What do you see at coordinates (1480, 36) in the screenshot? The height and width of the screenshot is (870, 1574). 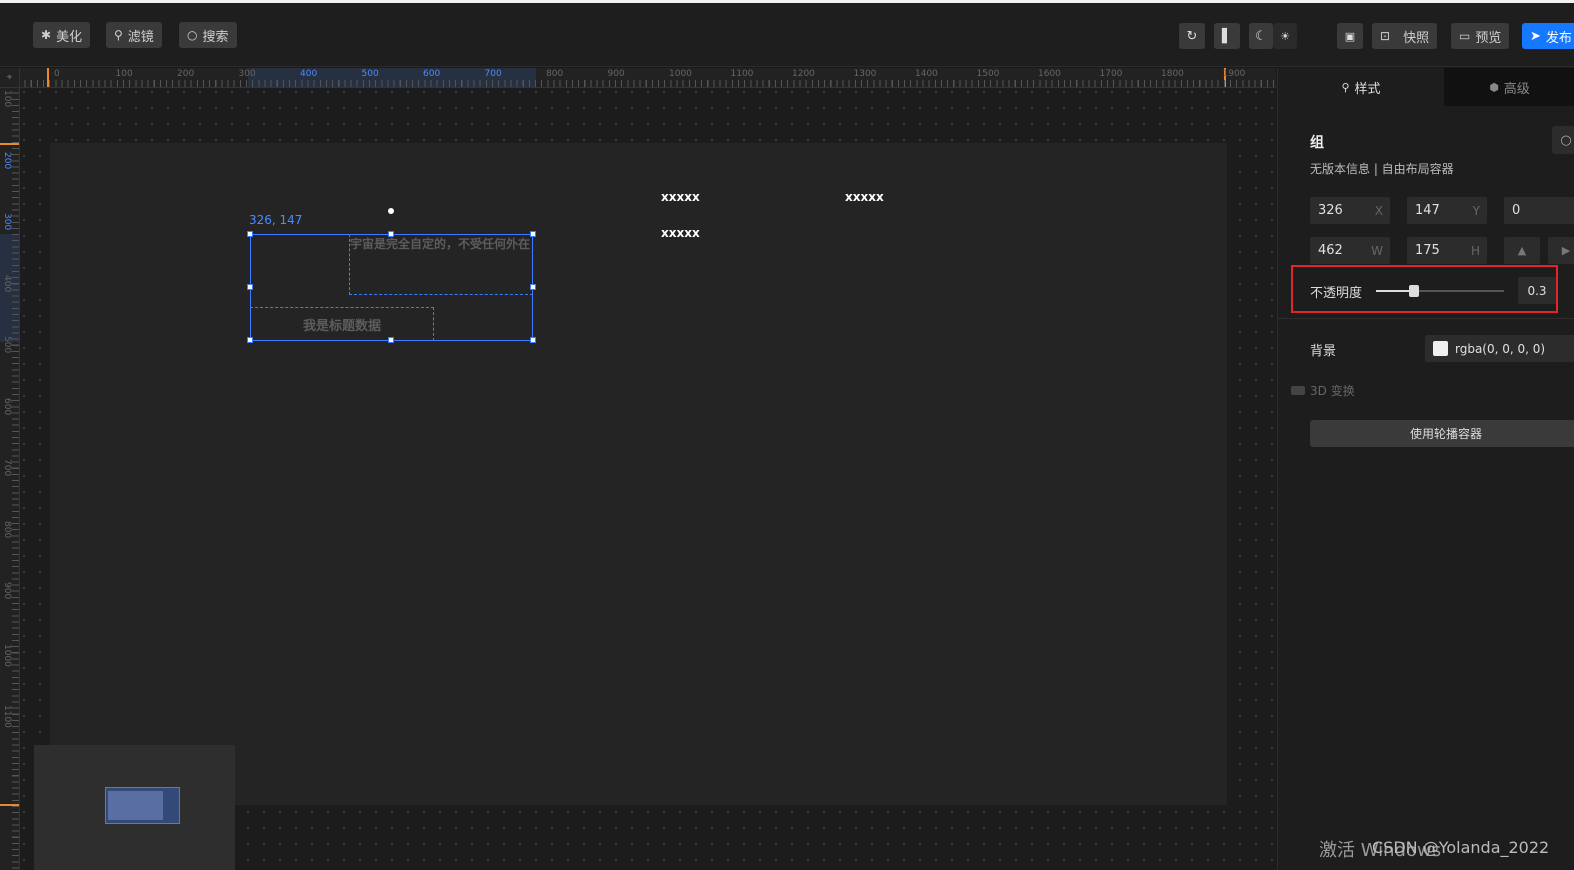 I see `preview-button: ▭ 预览` at bounding box center [1480, 36].